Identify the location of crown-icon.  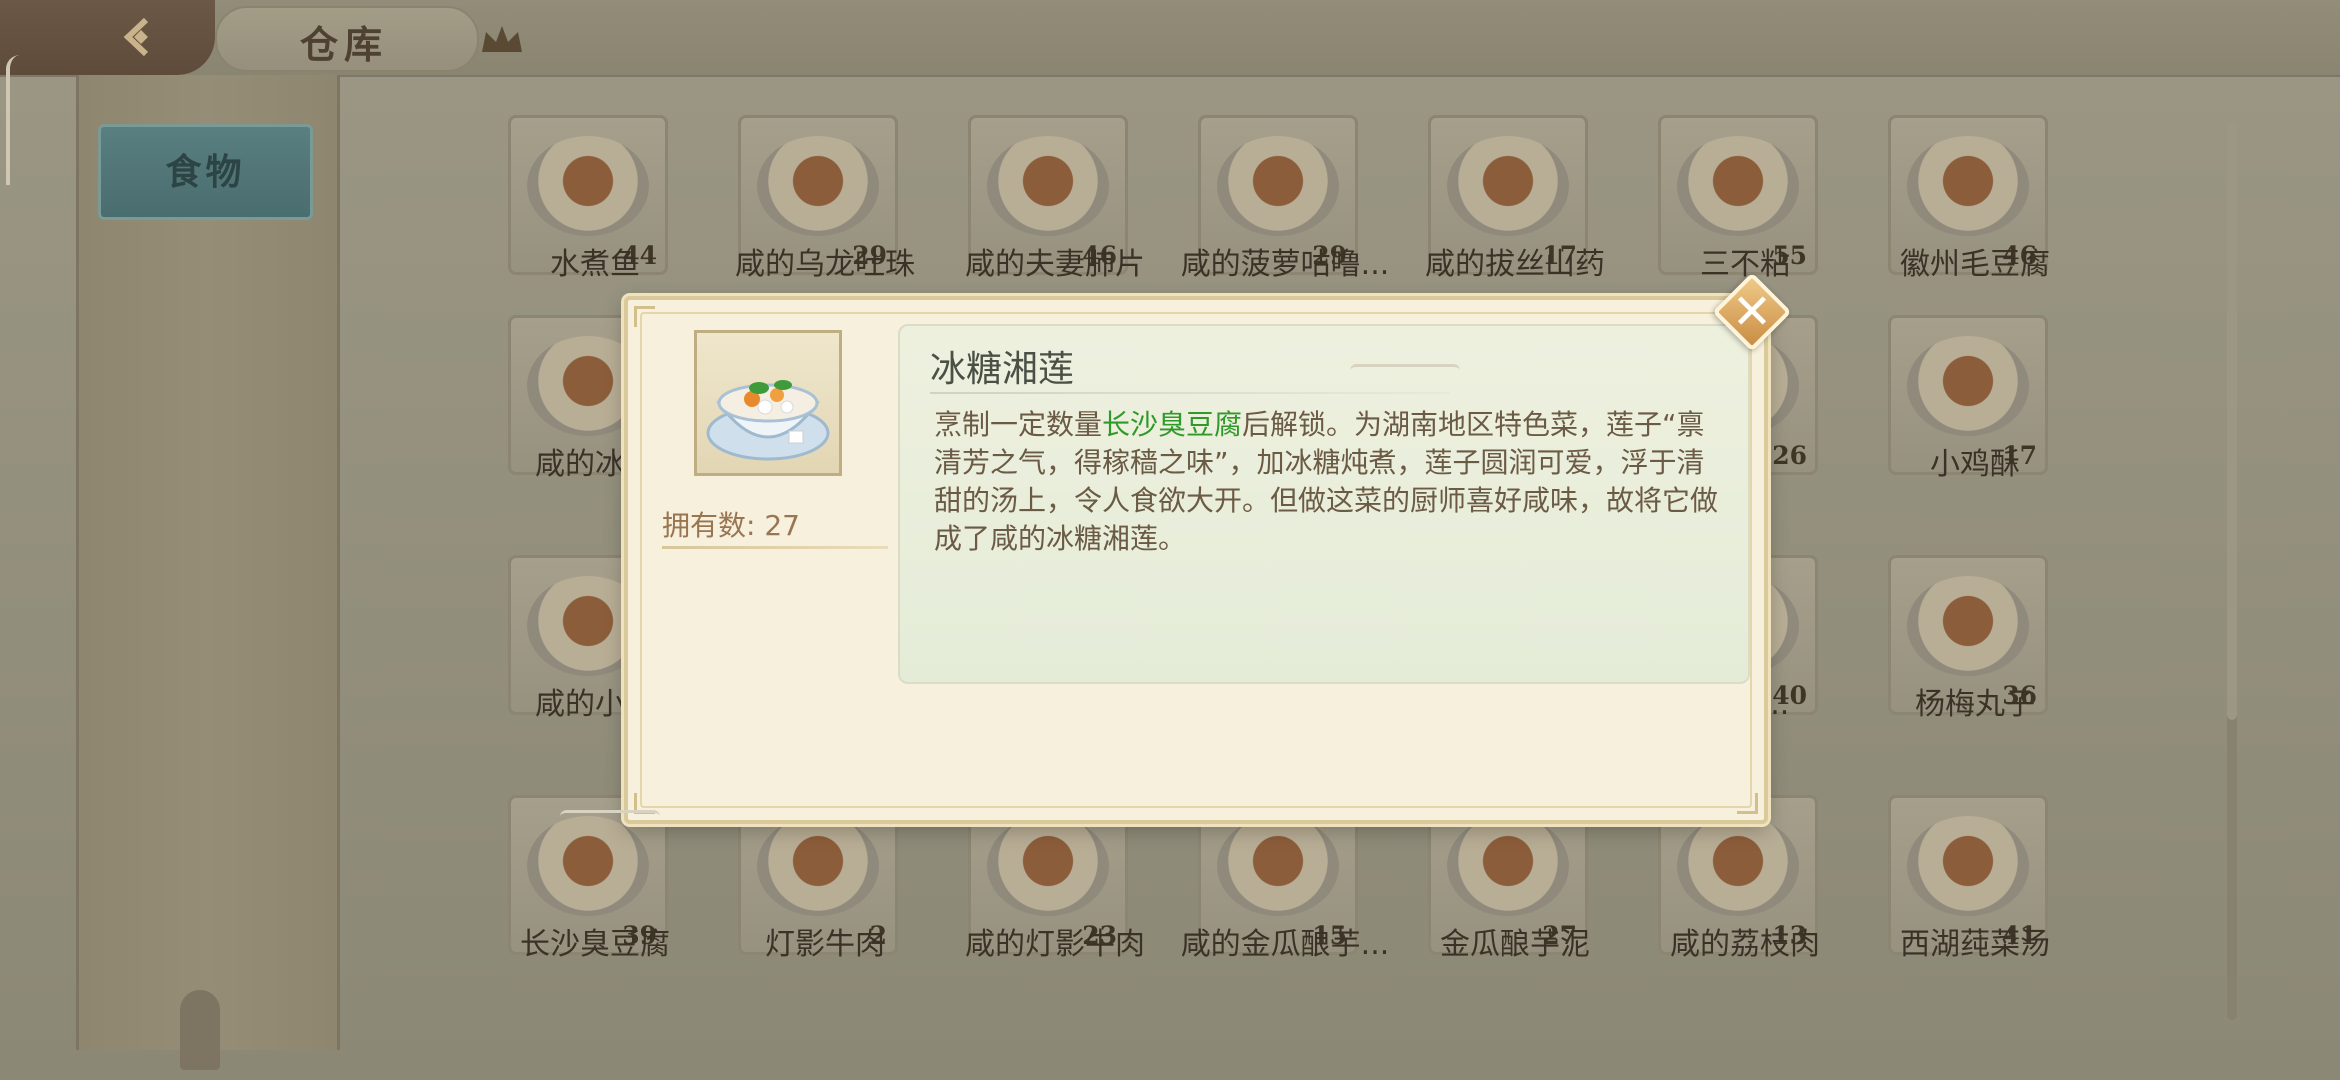
(502, 39).